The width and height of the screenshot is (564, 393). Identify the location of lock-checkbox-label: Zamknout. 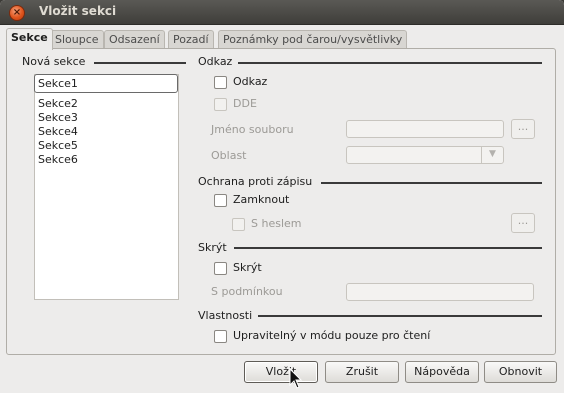
(261, 199).